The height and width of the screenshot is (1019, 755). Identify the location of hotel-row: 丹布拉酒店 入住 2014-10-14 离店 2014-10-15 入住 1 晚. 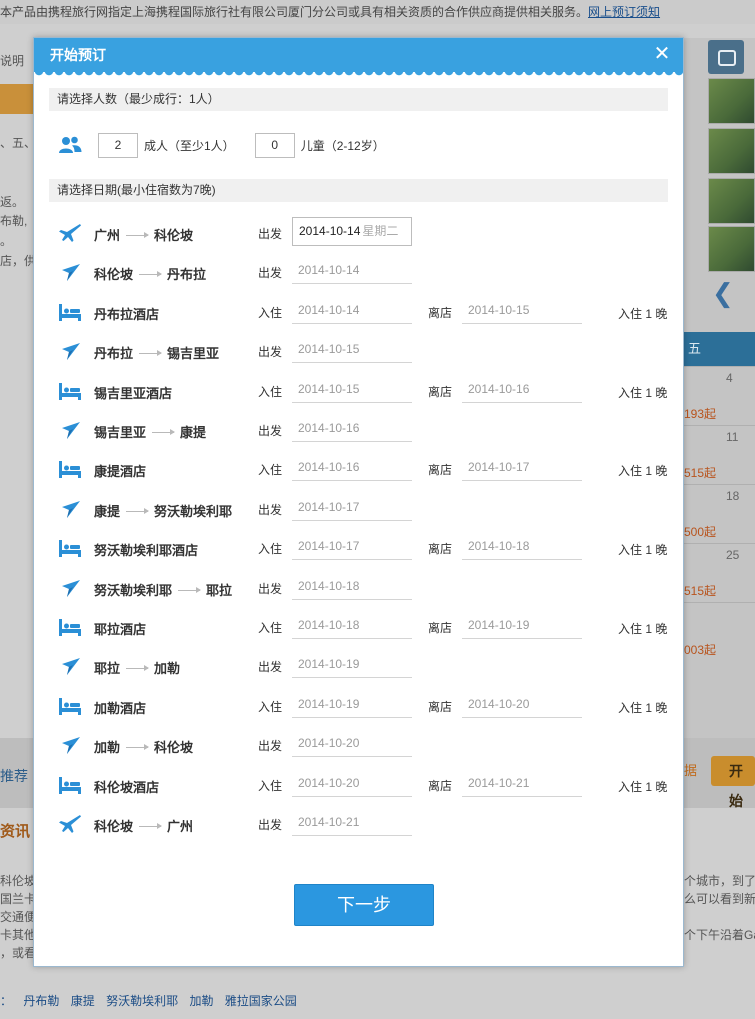
(363, 312).